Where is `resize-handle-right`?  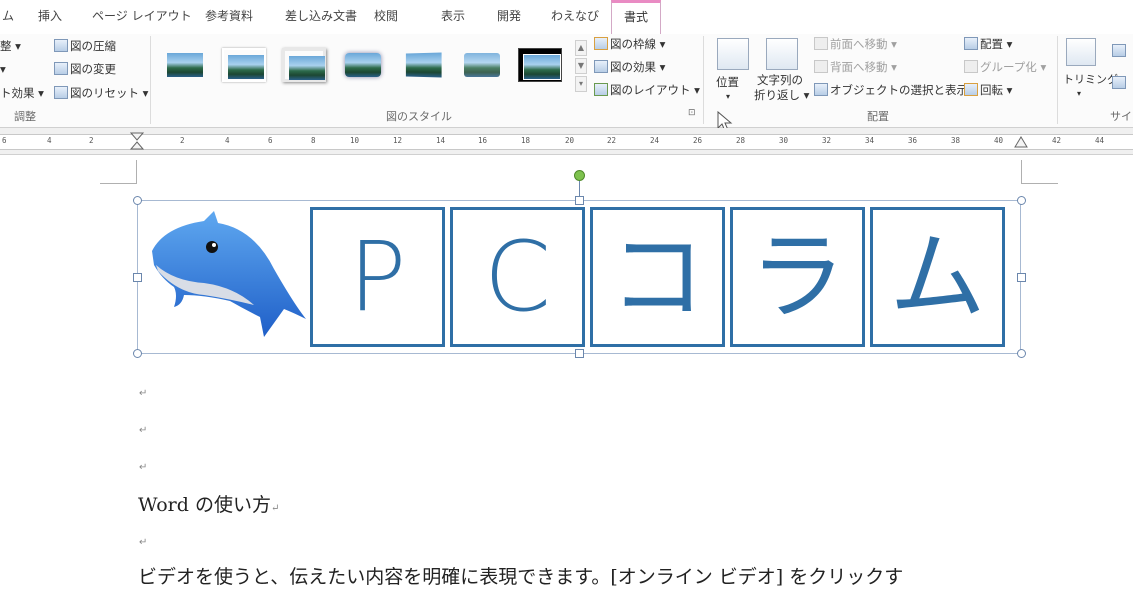 resize-handle-right is located at coordinates (1021, 277).